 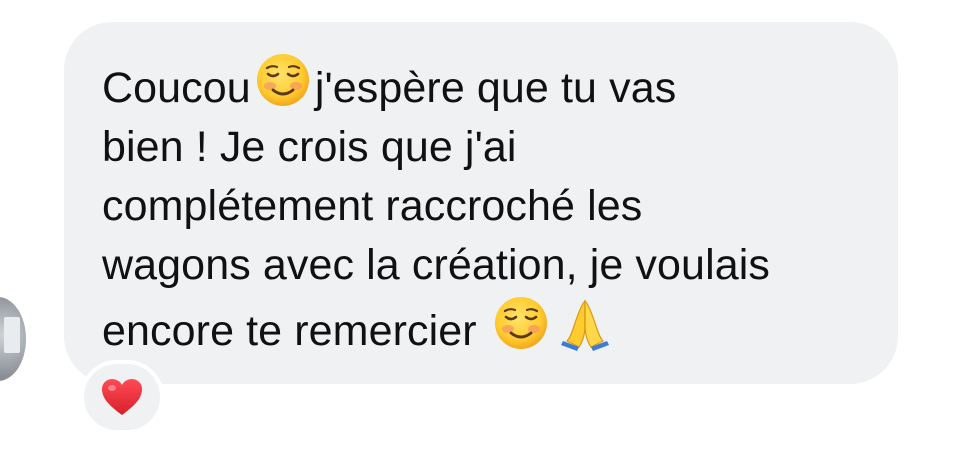 I want to click on sender-avatar, so click(x=13, y=339).